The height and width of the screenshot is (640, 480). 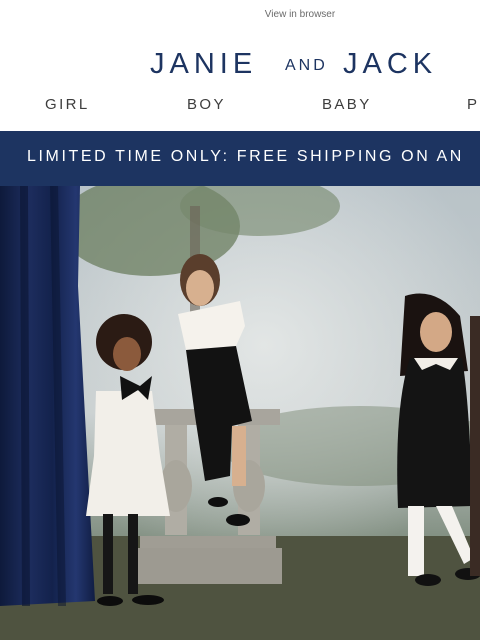 What do you see at coordinates (240, 106) in the screenshot?
I see `main-nav: GIRL BOY BABY P` at bounding box center [240, 106].